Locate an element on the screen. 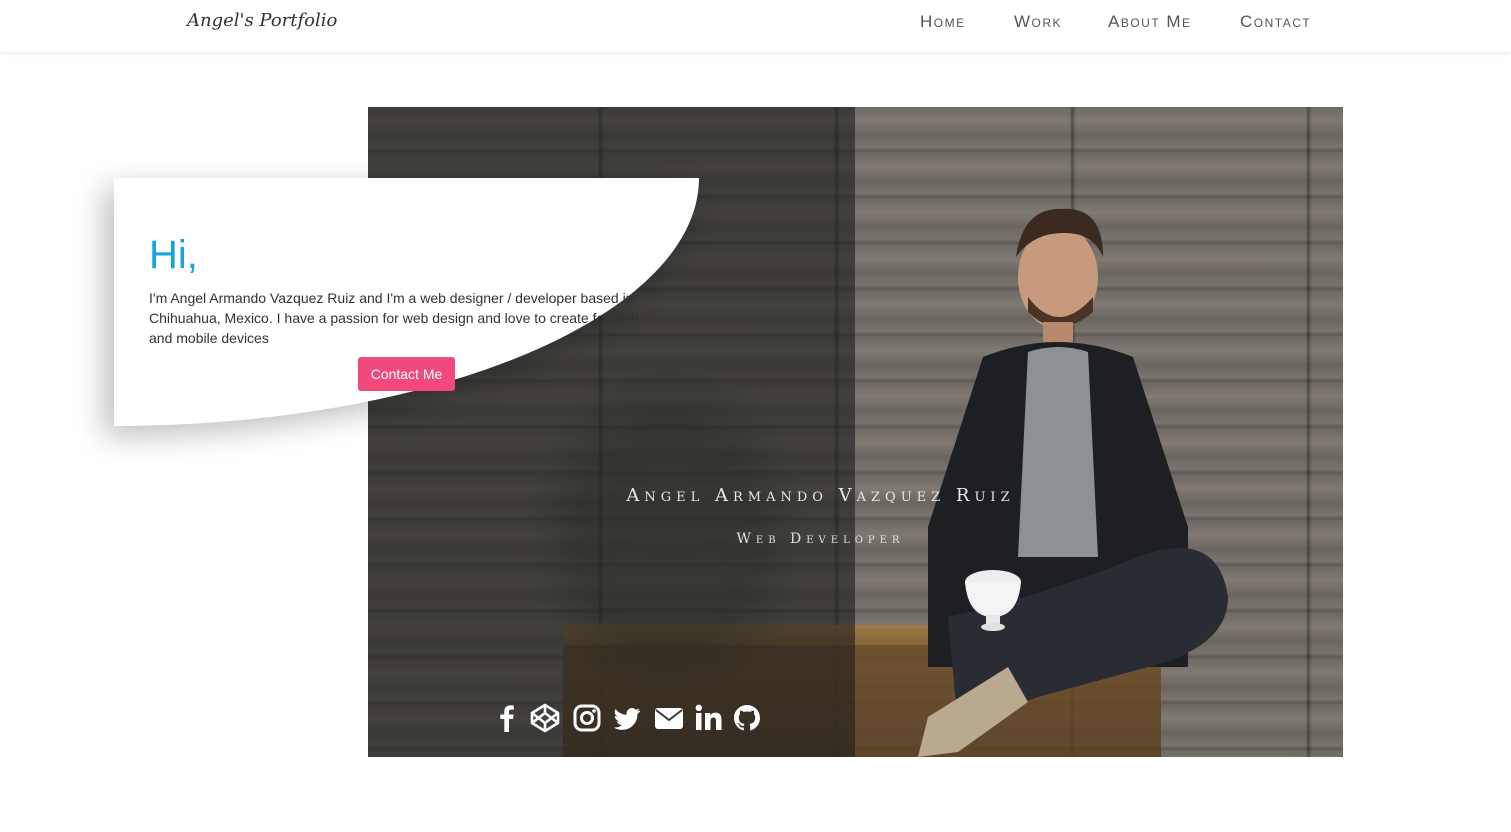  social-links is located at coordinates (626, 718).